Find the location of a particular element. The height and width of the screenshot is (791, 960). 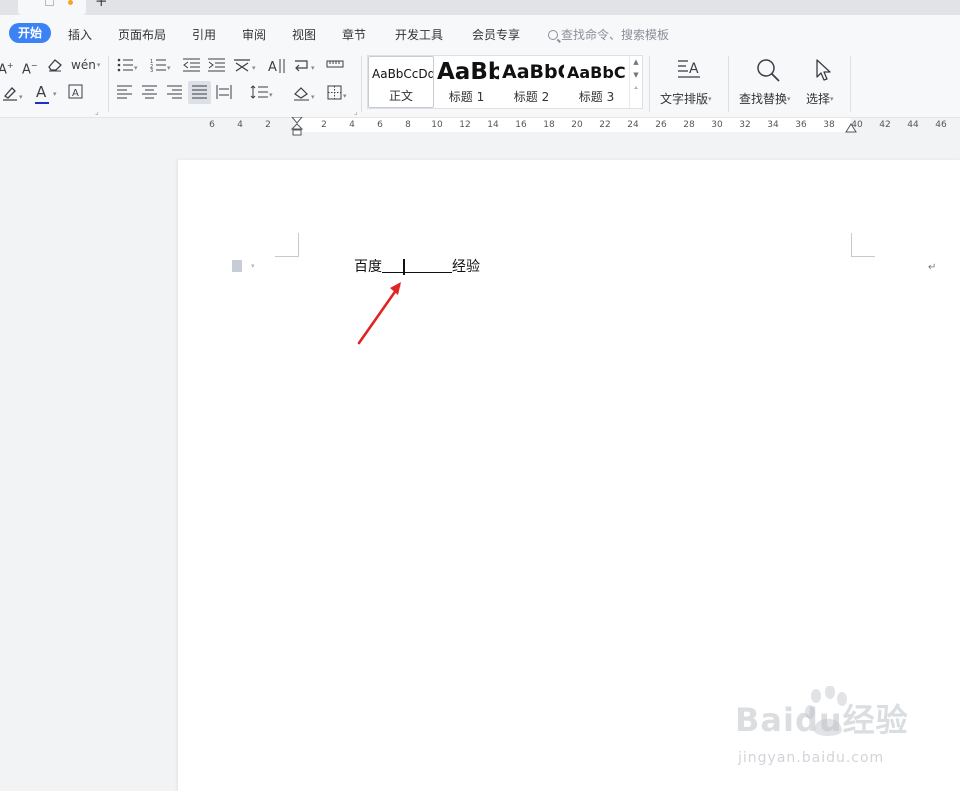

expand-styles-icon: ⩡ is located at coordinates (636, 88).